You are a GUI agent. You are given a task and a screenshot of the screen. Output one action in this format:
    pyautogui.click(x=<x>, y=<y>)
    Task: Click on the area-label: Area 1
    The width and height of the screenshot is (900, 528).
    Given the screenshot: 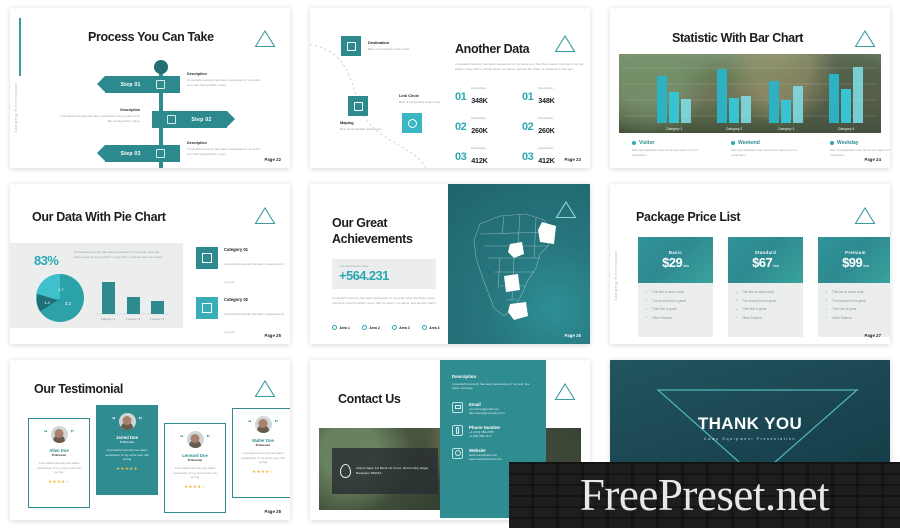 What is the action you would take?
    pyautogui.click(x=344, y=327)
    